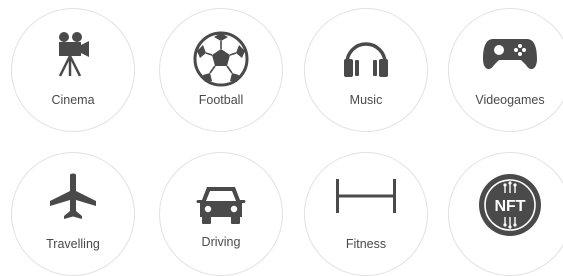 Image resolution: width=563 pixels, height=276 pixels. What do you see at coordinates (366, 196) in the screenshot?
I see `dumbbell-bar-icon` at bounding box center [366, 196].